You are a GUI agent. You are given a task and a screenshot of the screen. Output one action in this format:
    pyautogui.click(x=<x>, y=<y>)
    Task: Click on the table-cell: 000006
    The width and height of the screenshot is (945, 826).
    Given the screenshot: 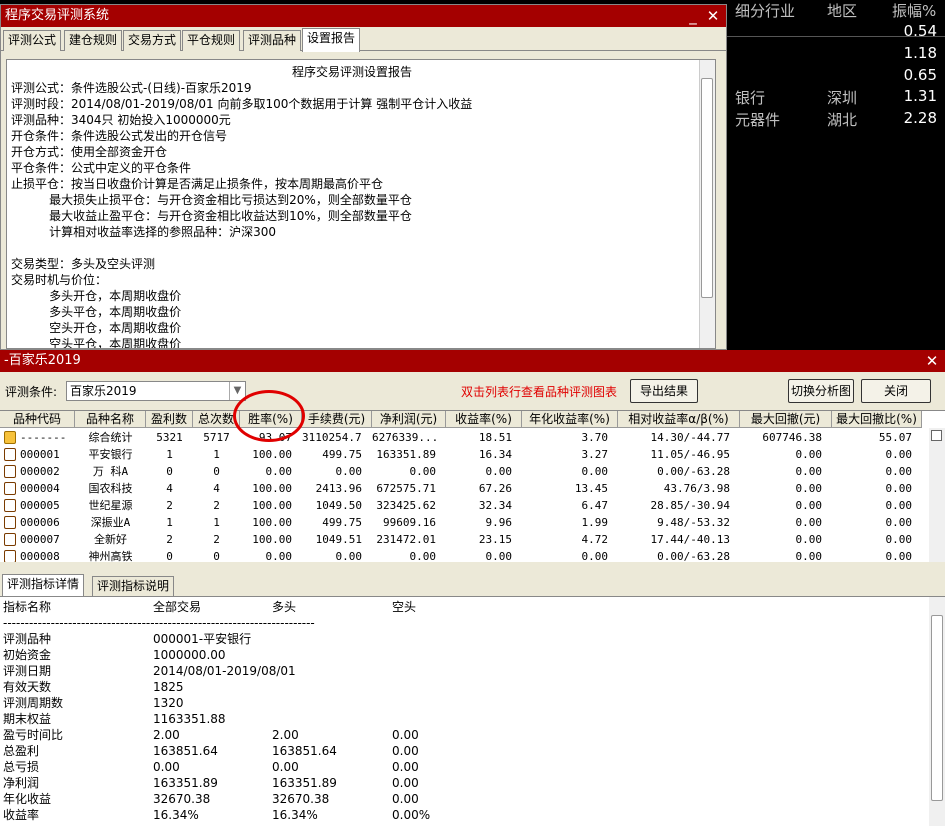 What is the action you would take?
    pyautogui.click(x=40, y=522)
    